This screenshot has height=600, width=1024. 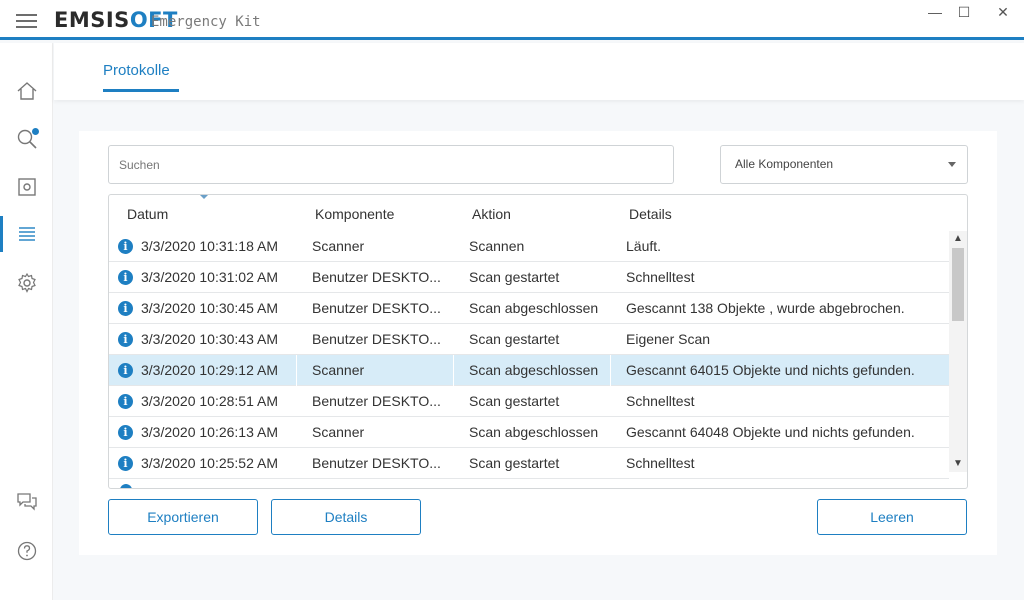 What do you see at coordinates (354, 214) in the screenshot?
I see `column-header-component: Komponente` at bounding box center [354, 214].